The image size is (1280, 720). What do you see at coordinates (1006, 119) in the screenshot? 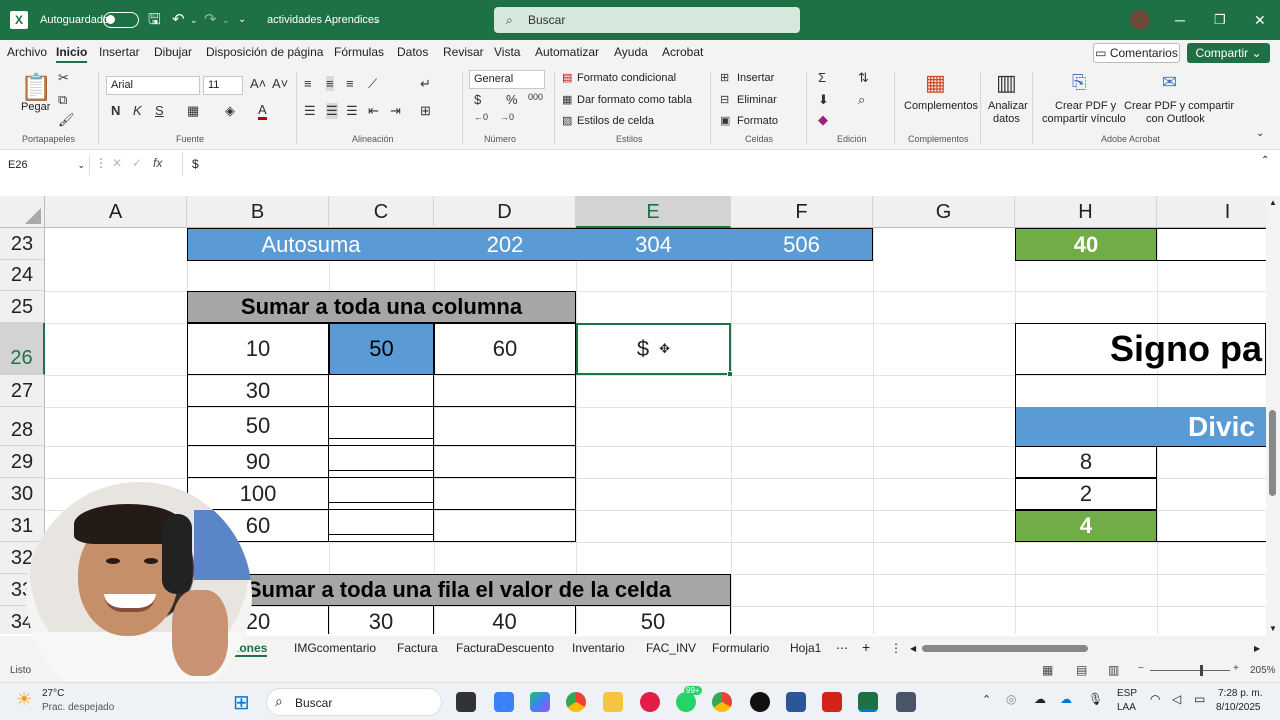
I see `analyze-data-label-2: datos` at bounding box center [1006, 119].